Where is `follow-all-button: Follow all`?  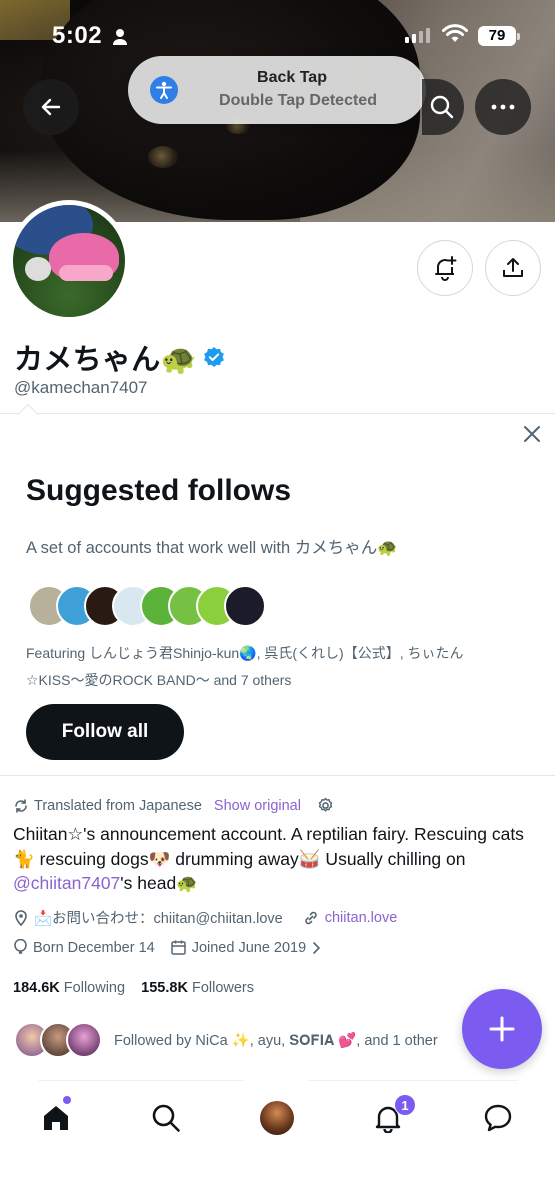
follow-all-button: Follow all is located at coordinates (105, 732).